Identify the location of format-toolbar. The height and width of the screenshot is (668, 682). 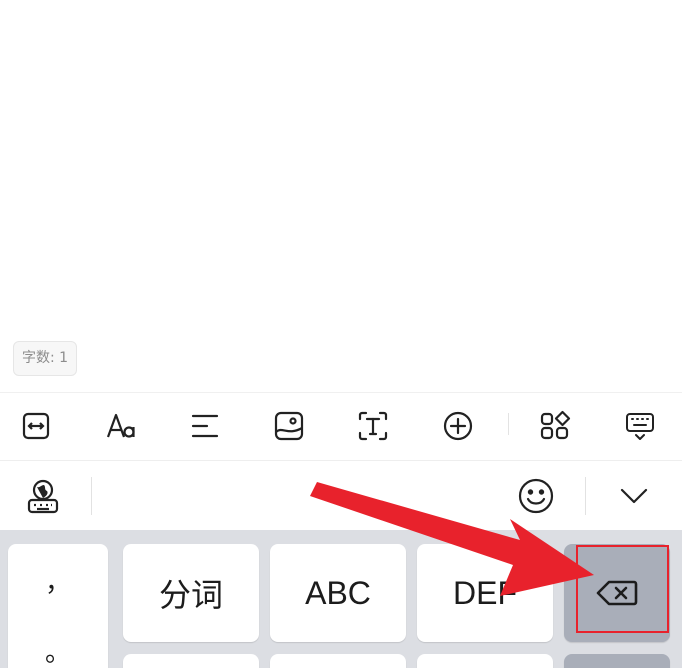
(341, 426).